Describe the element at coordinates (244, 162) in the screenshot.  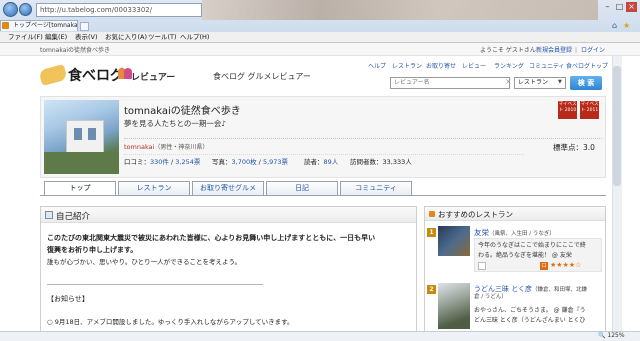
I see `photos-count: 3,700枚` at that location.